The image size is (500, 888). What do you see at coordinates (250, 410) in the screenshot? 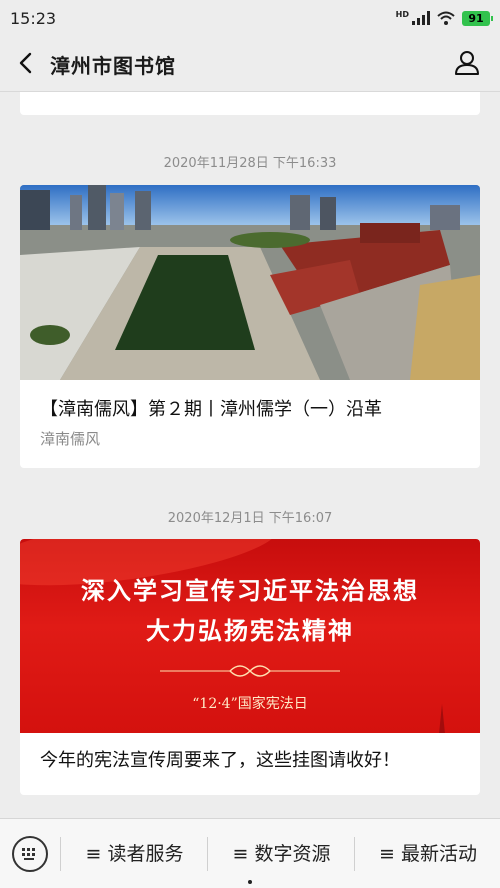
I see `article-title: 【漳南儒风】第２期丨漳州儒学（一）沿革` at bounding box center [250, 410].